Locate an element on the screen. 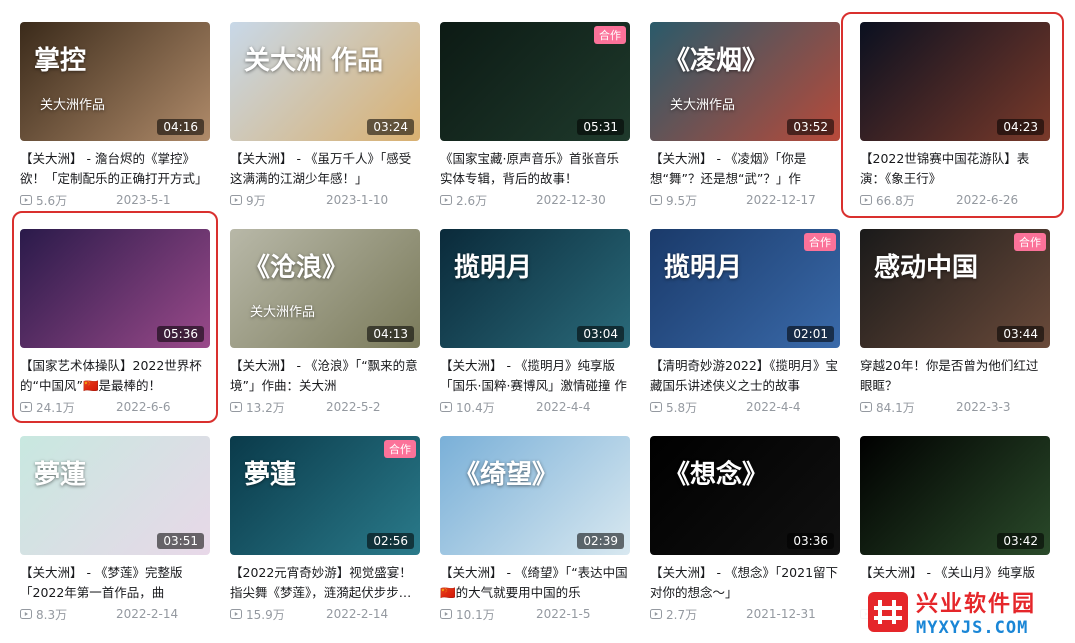 The image size is (1075, 643). publish-date: 2022-12-30 is located at coordinates (571, 200).